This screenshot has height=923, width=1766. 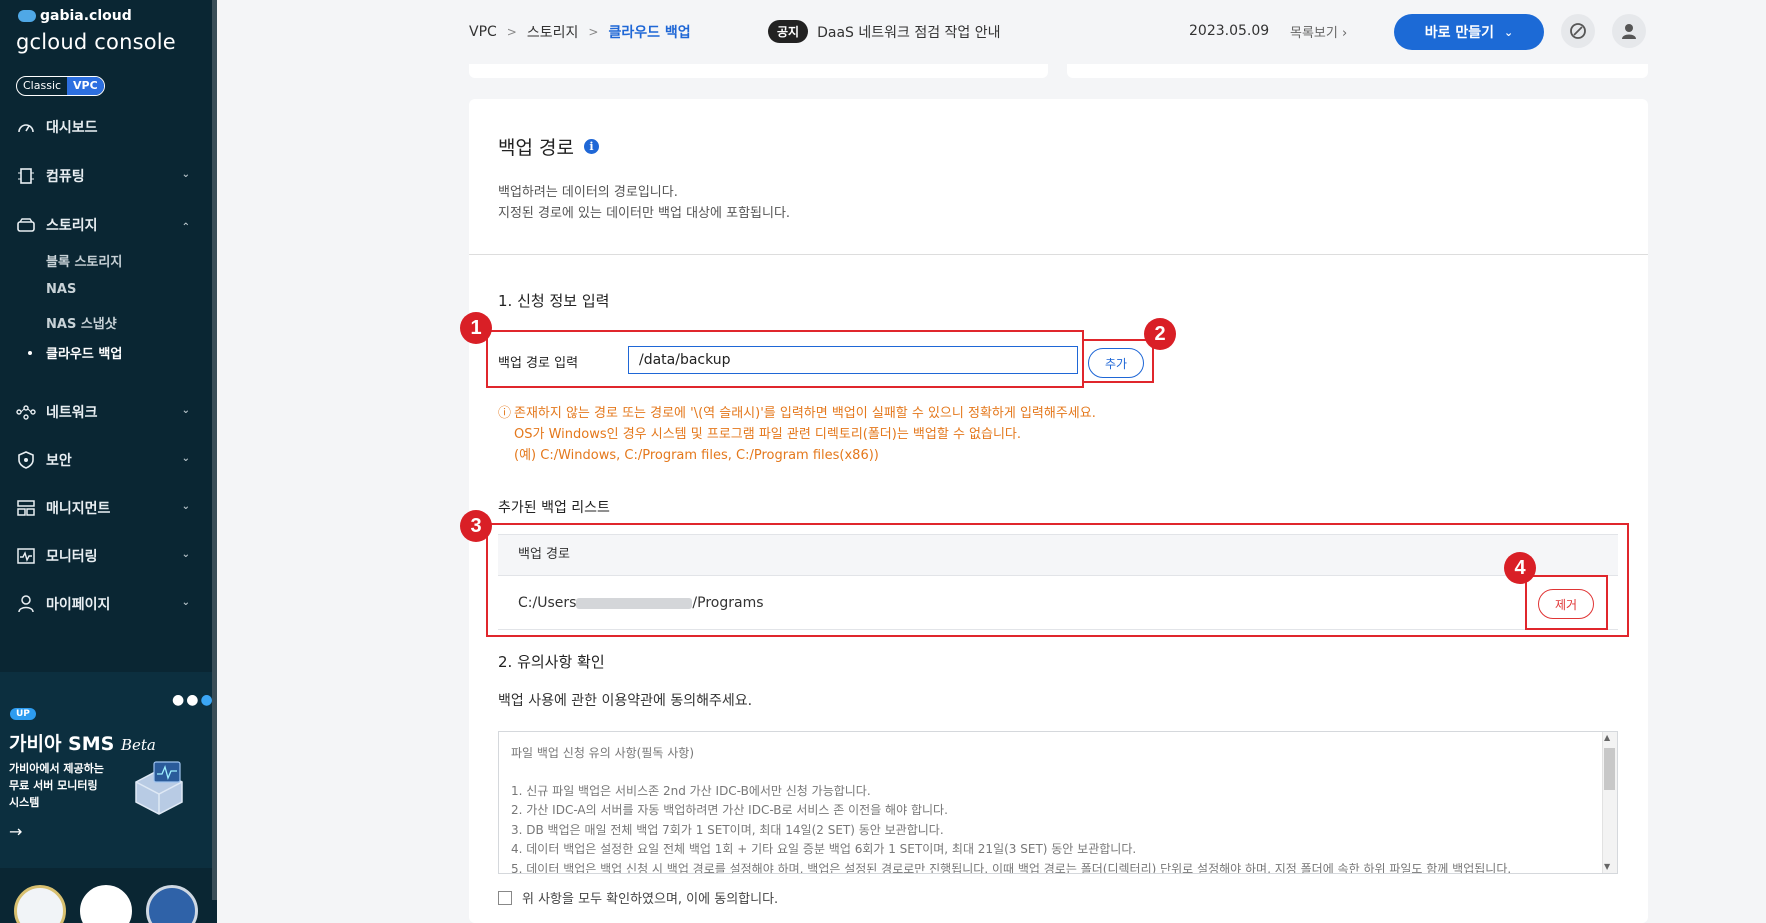 What do you see at coordinates (40, 904) in the screenshot?
I see `cert-badge-icon` at bounding box center [40, 904].